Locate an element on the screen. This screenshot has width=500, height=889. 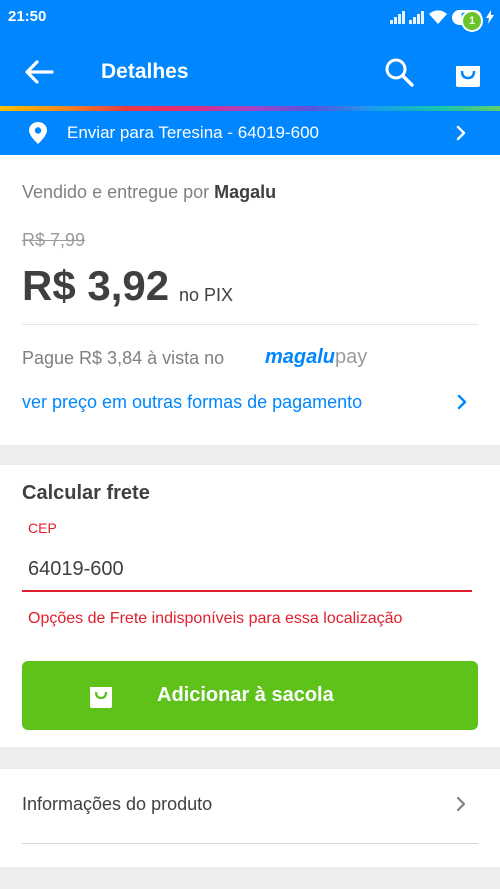
add-to-bag-button: Adicionar à sacola is located at coordinates (250, 695).